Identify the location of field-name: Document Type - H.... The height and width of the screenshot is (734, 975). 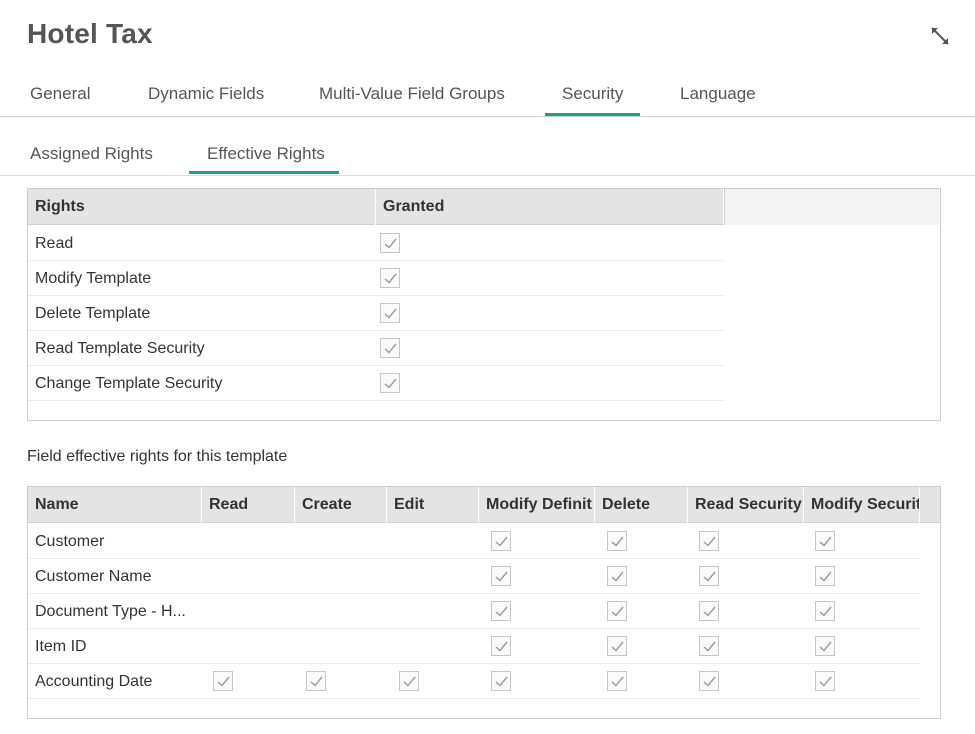
(110, 611).